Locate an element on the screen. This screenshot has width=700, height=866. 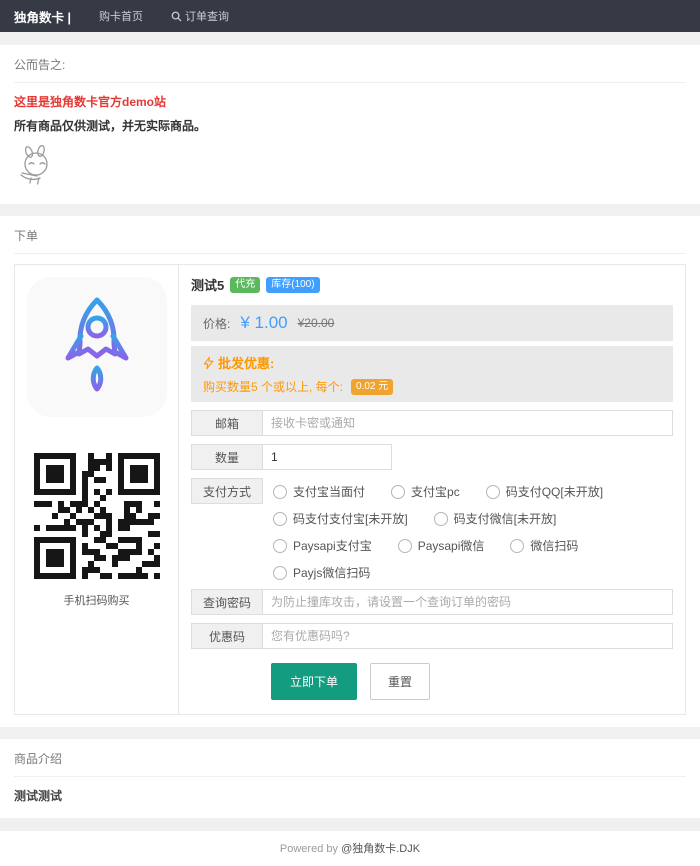
search-password-row: 查询密码 is located at coordinates (432, 602).